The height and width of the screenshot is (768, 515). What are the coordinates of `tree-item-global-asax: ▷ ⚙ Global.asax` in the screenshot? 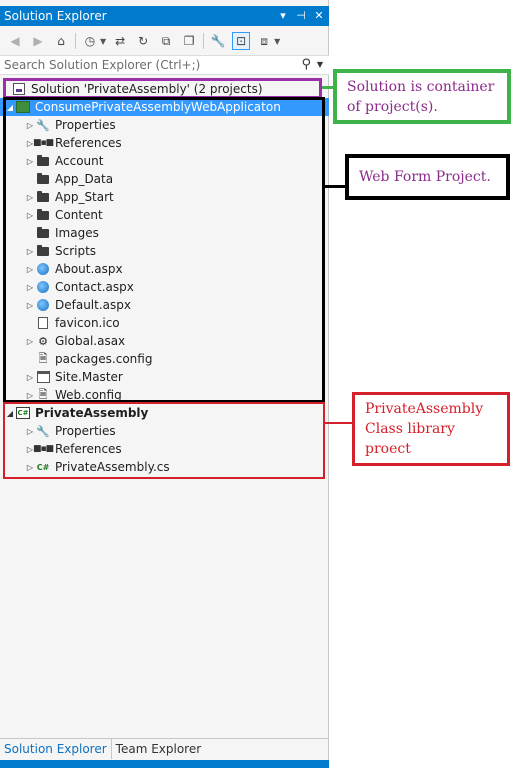 It's located at (164, 341).